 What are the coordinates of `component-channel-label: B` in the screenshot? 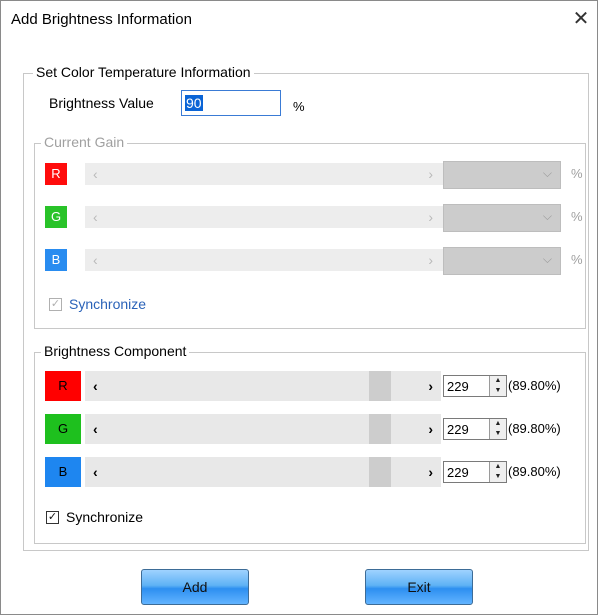 It's located at (63, 471).